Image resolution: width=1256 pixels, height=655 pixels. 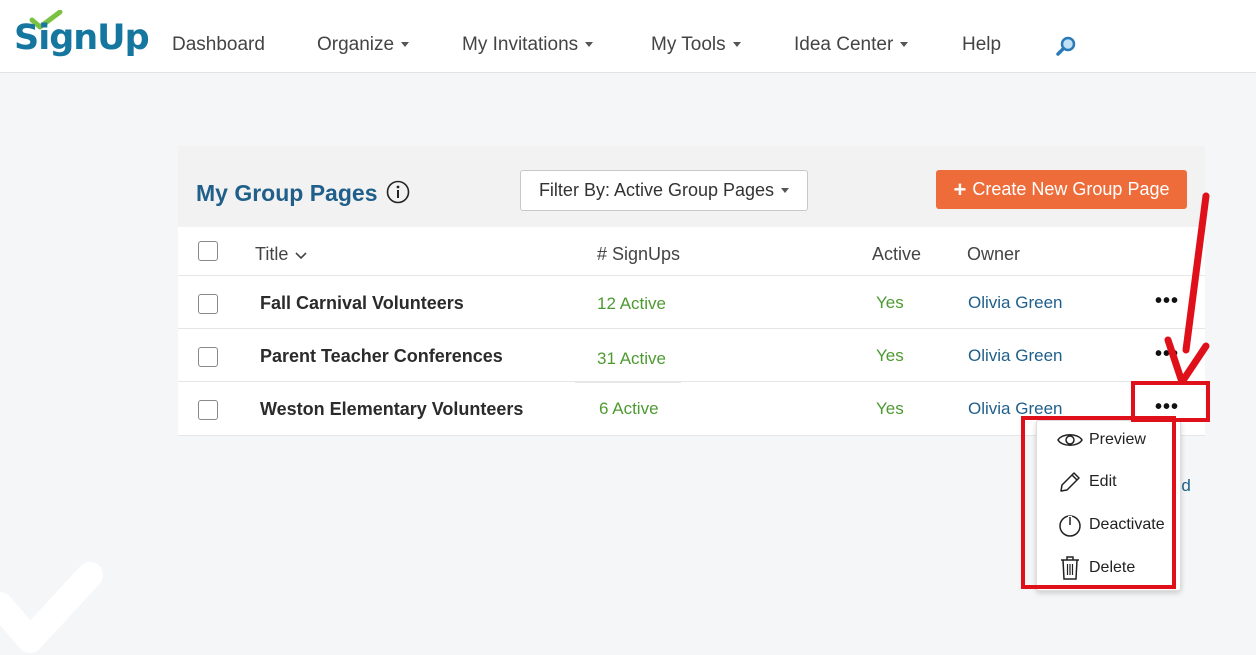 I want to click on nav-dashboard: Dashboard, so click(x=218, y=45).